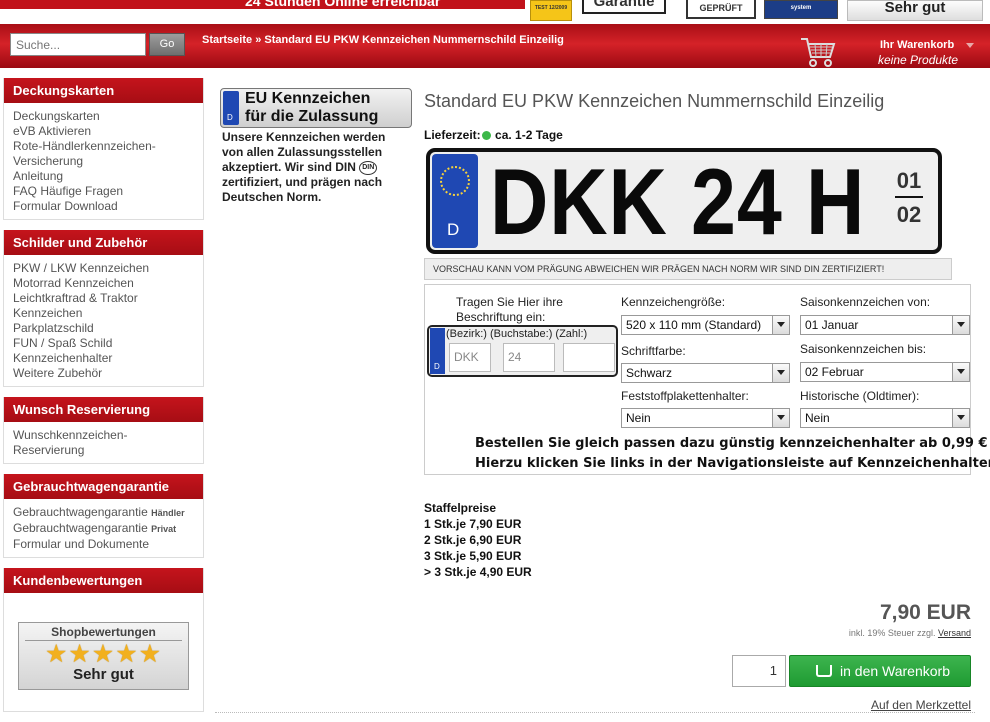 Image resolution: width=990 pixels, height=722 pixels. What do you see at coordinates (915, 10) in the screenshot?
I see `sehr-gut-badge: Sehr gut` at bounding box center [915, 10].